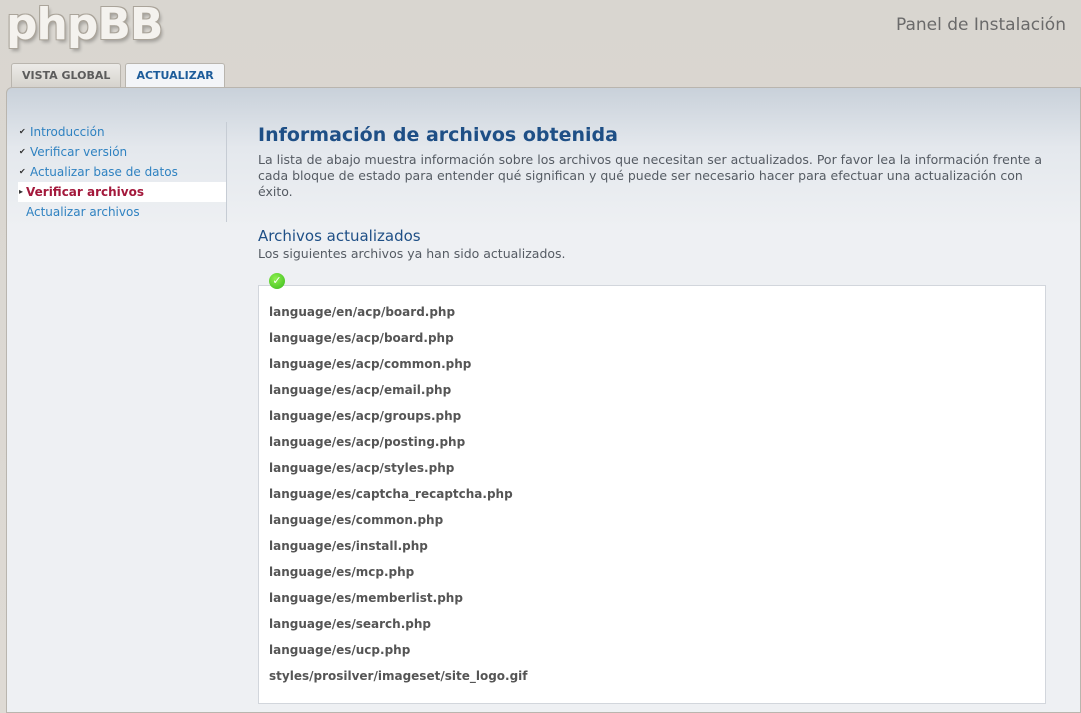 This screenshot has width=1081, height=713. What do you see at coordinates (362, 468) in the screenshot?
I see `file-item: language/es/acp/styles.php` at bounding box center [362, 468].